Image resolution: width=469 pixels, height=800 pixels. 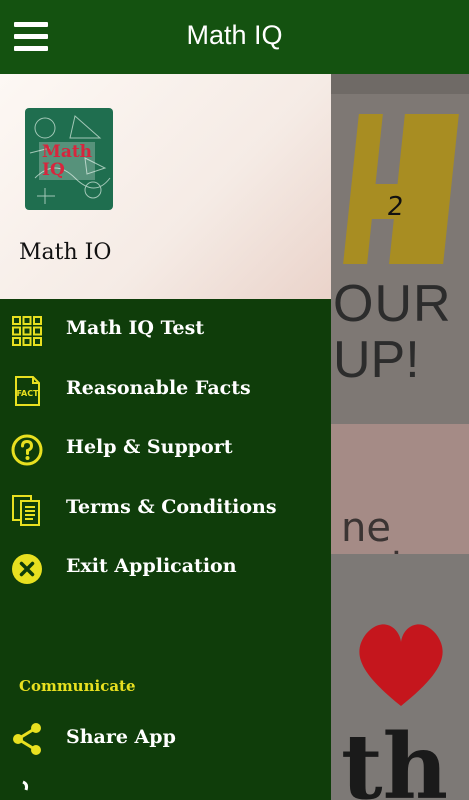 What do you see at coordinates (27, 393) in the screenshot?
I see `svg-text: FACT` at bounding box center [27, 393].